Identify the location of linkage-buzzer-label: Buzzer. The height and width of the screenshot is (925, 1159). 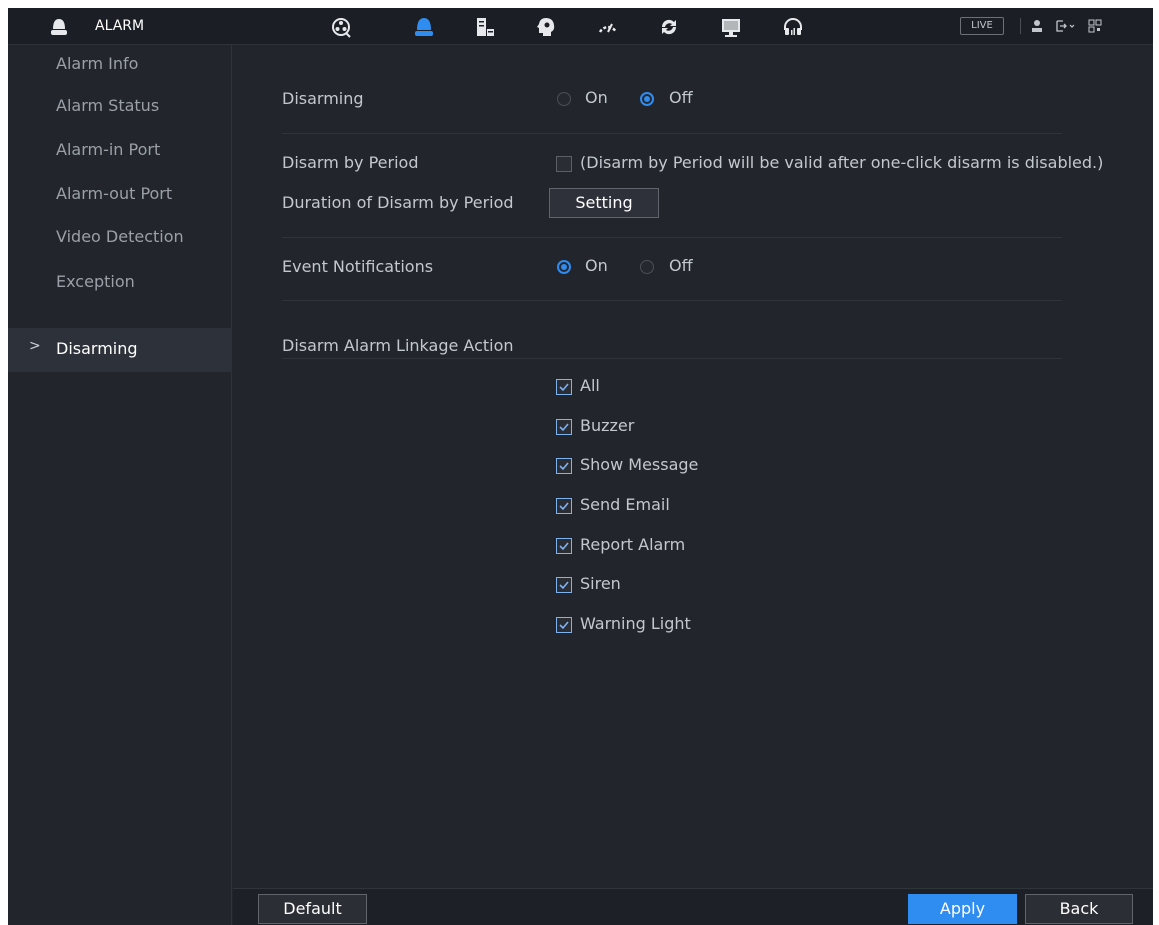
(607, 425).